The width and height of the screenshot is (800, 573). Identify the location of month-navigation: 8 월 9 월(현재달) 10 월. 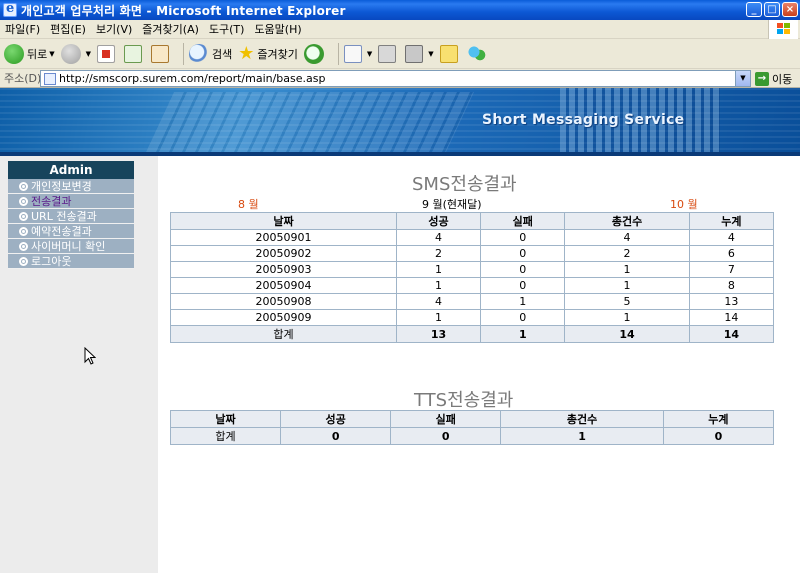
(472, 204).